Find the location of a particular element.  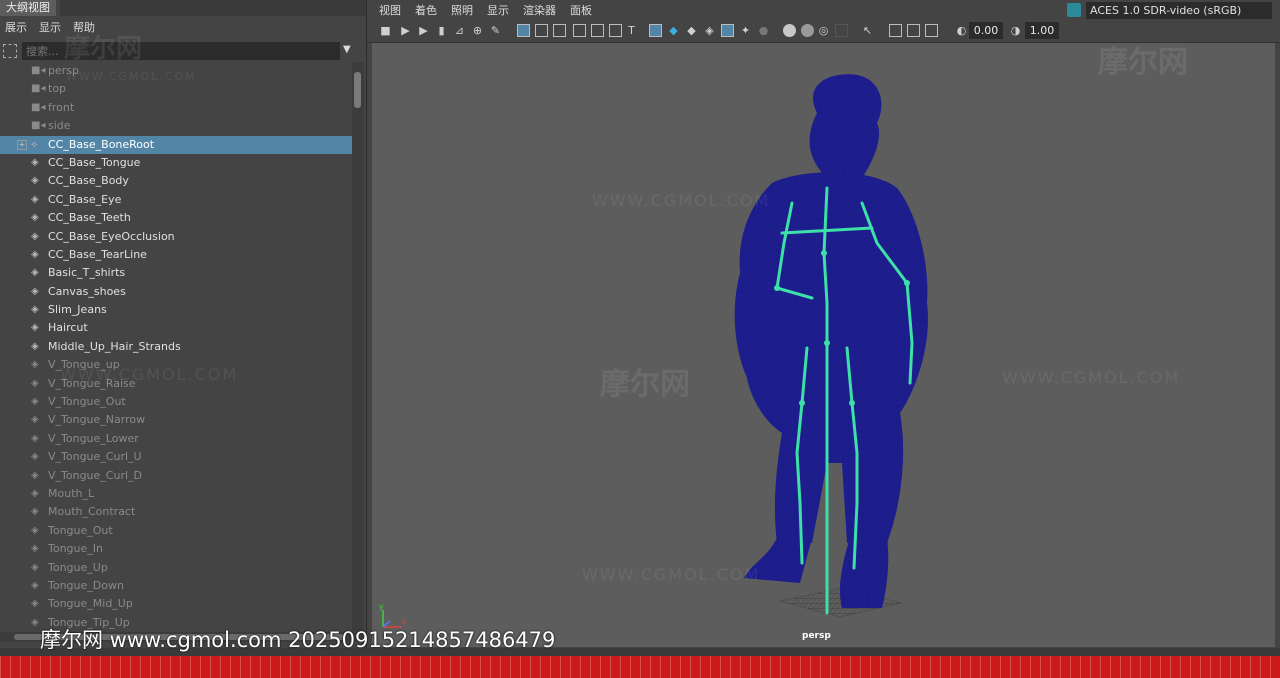

xray-icon is located at coordinates (895, 30).